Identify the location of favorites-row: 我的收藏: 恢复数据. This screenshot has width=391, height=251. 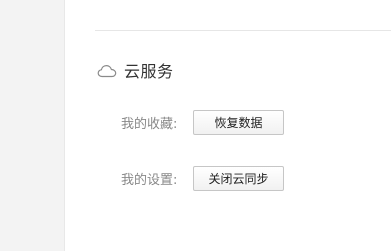
(202, 122).